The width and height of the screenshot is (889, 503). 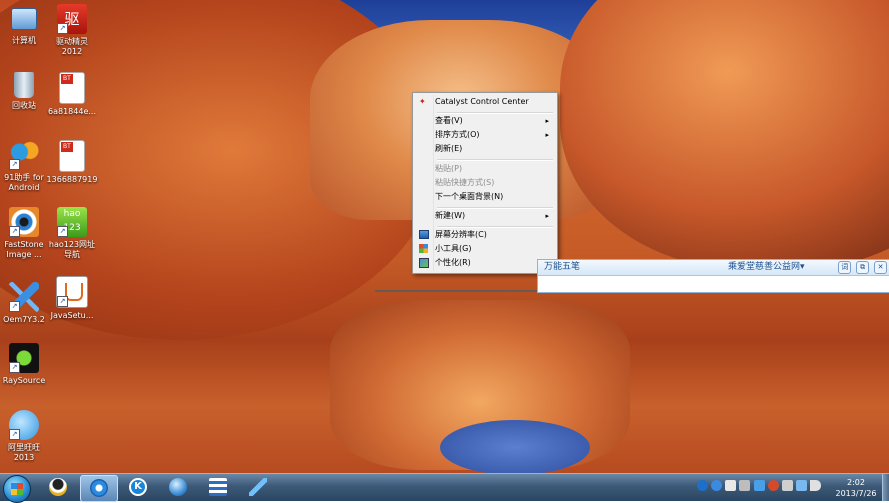 I want to click on faststone-eye-icon: ↗, so click(x=24, y=222).